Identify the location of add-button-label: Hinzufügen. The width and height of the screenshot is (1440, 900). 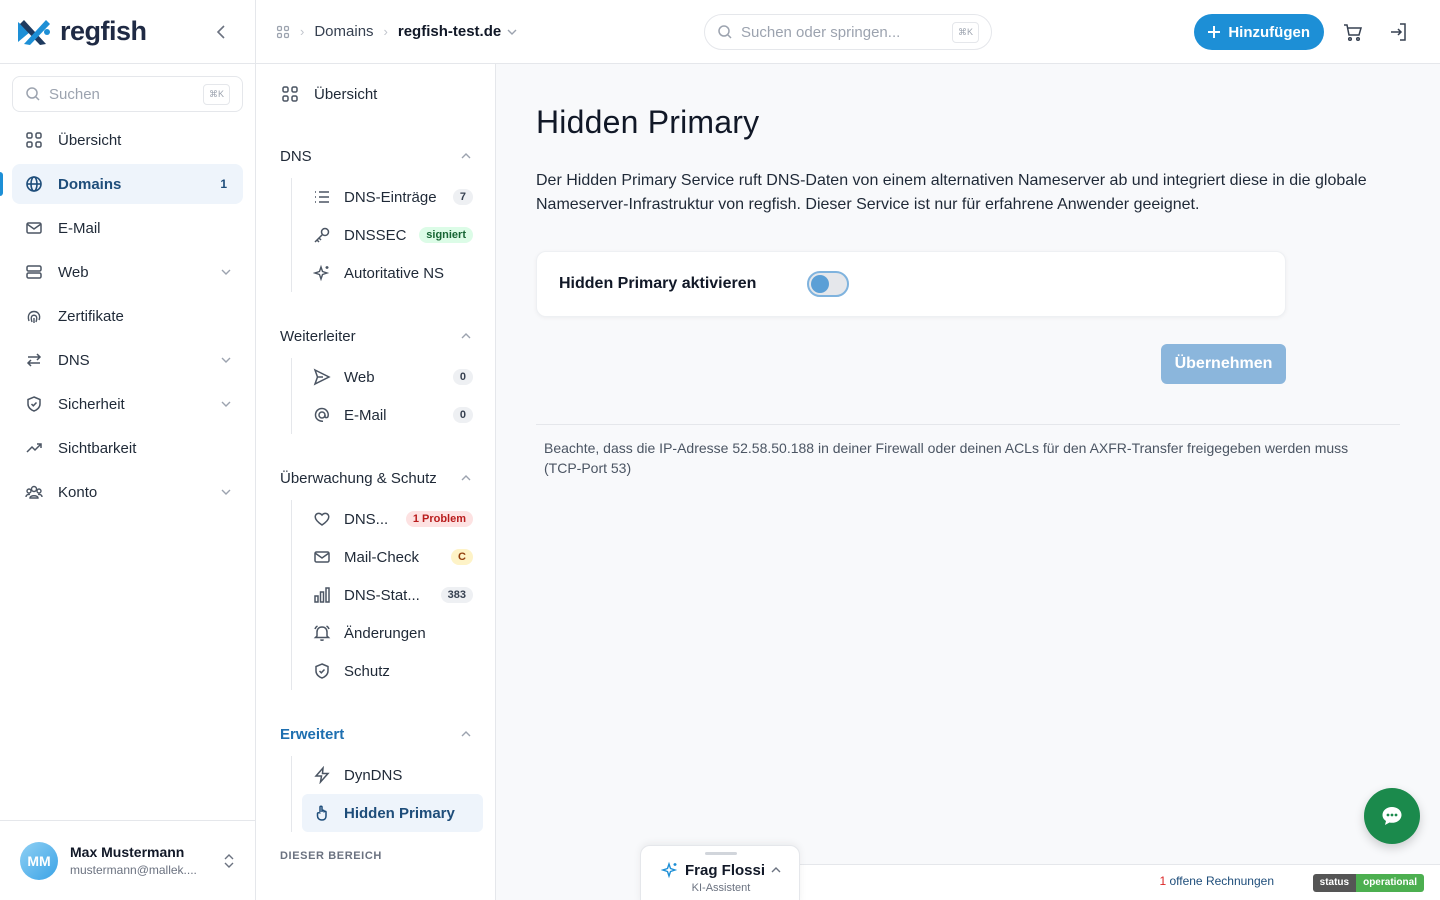
(1269, 32).